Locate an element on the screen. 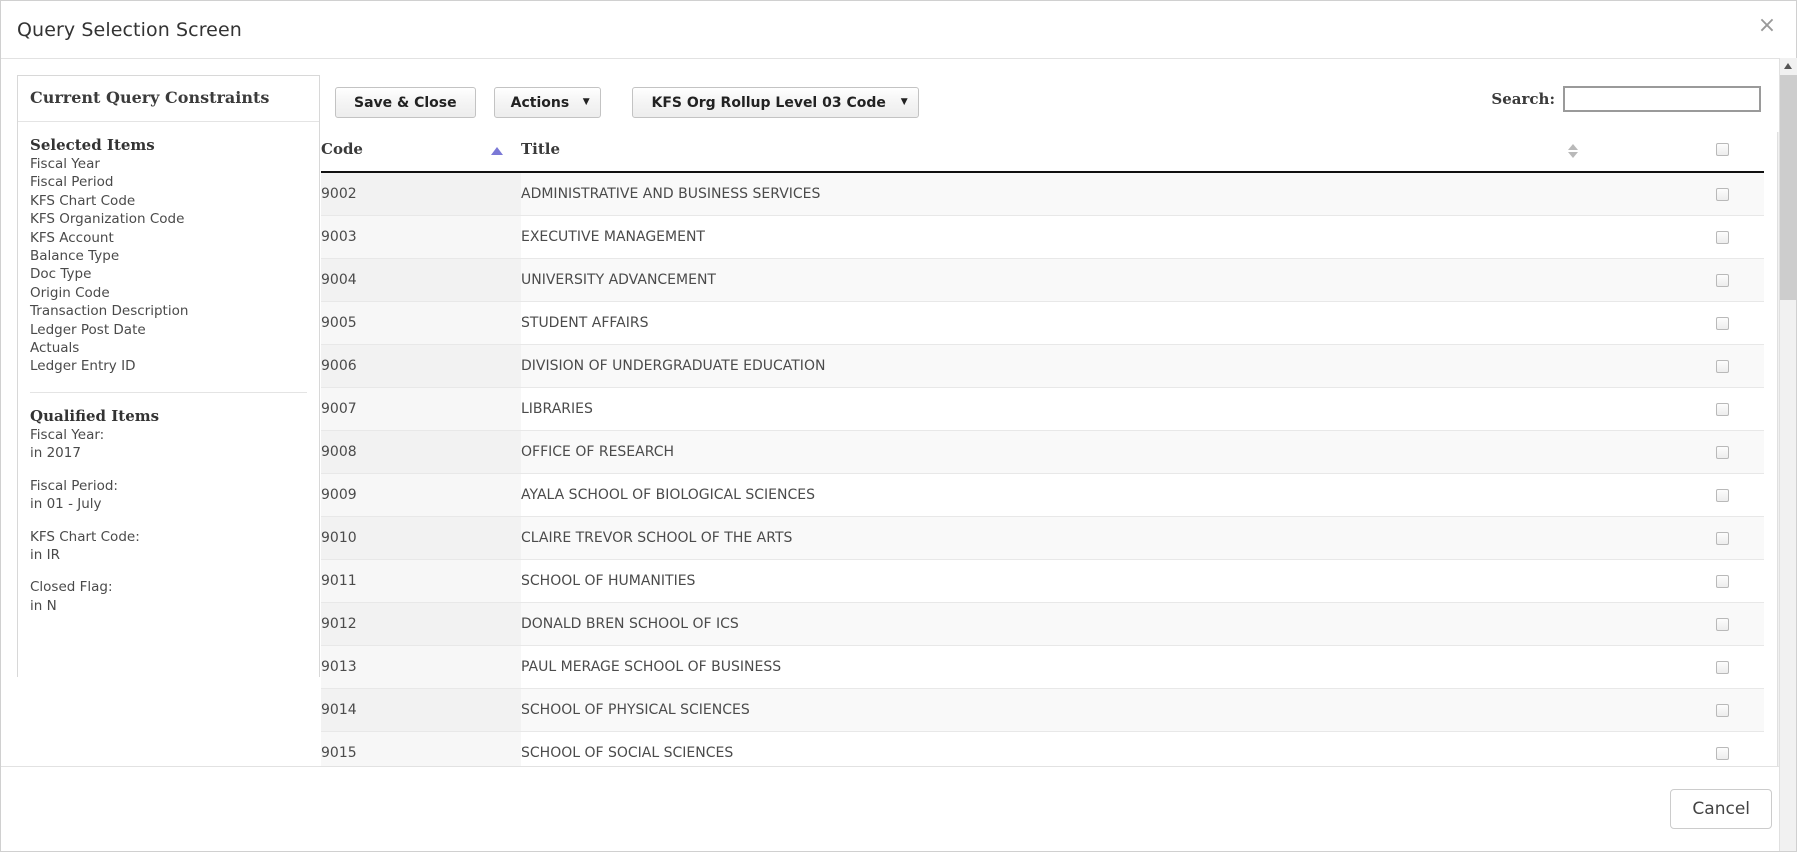 The height and width of the screenshot is (852, 1797). selected-item: Transaction Description is located at coordinates (109, 311).